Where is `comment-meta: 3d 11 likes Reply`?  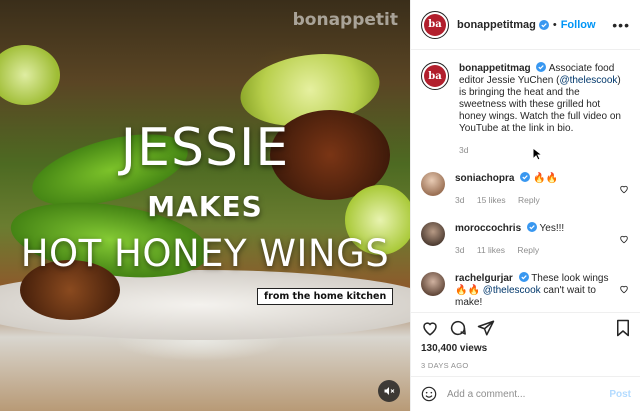
comment-meta: 3d 11 likes Reply is located at coordinates (537, 250).